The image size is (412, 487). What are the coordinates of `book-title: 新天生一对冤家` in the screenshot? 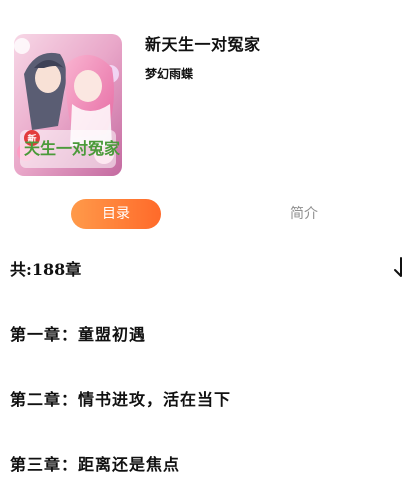 It's located at (203, 44).